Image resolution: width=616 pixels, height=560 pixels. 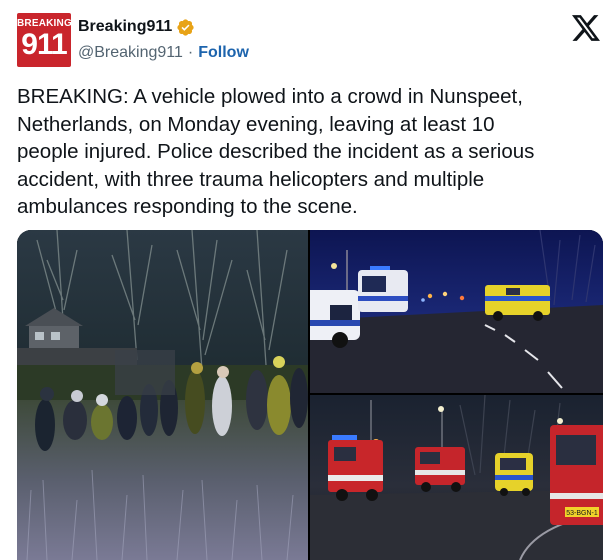 What do you see at coordinates (130, 53) in the screenshot?
I see `author-handle: @Breaking911` at bounding box center [130, 53].